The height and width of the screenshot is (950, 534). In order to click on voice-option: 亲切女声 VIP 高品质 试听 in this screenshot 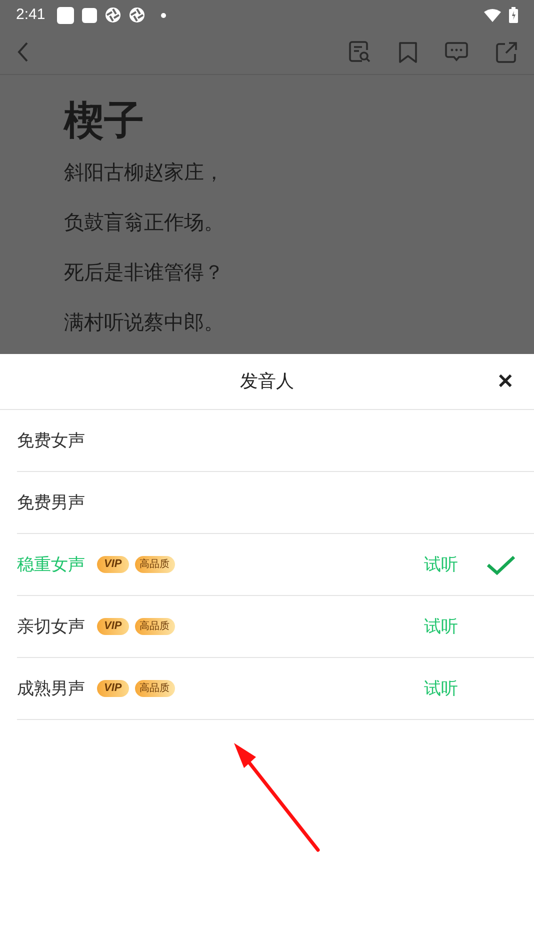, I will do `click(275, 627)`.